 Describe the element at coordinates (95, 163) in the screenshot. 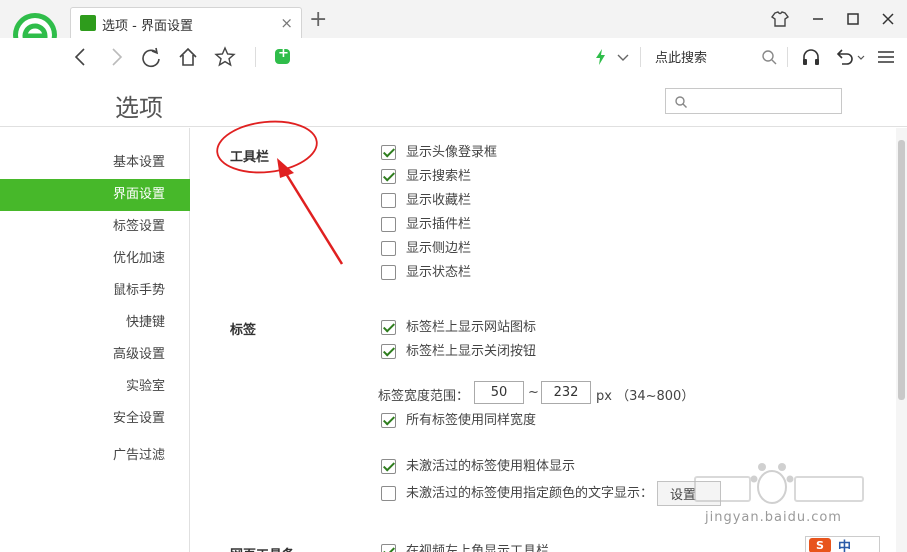

I see `sidebar-item-basic: 基本设置` at that location.